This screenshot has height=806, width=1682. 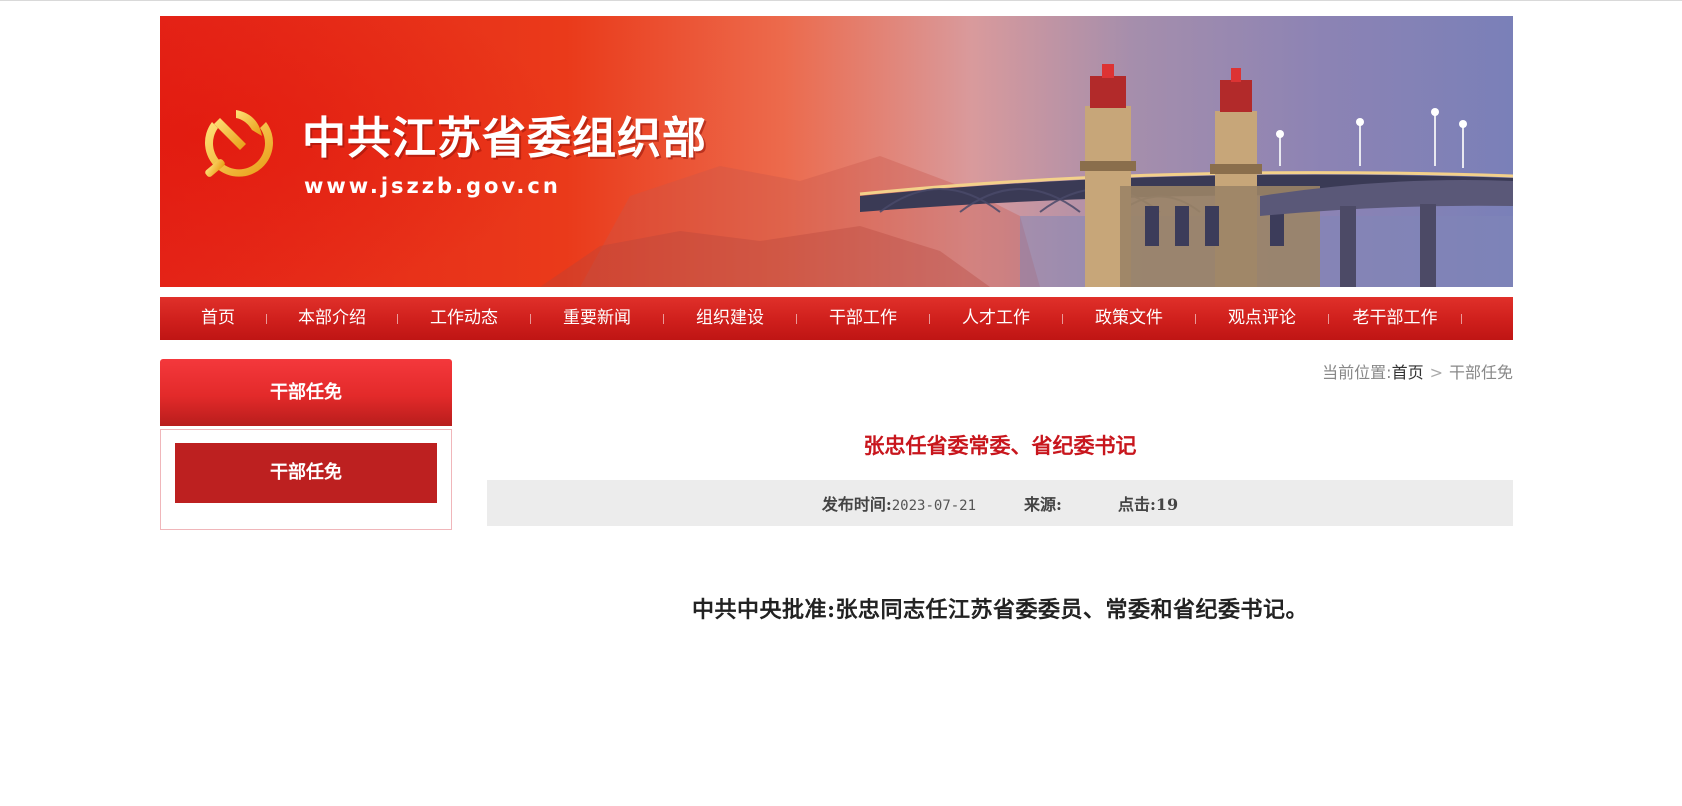 I want to click on nav-item-policy-docs: 政策文件, so click(x=1129, y=318).